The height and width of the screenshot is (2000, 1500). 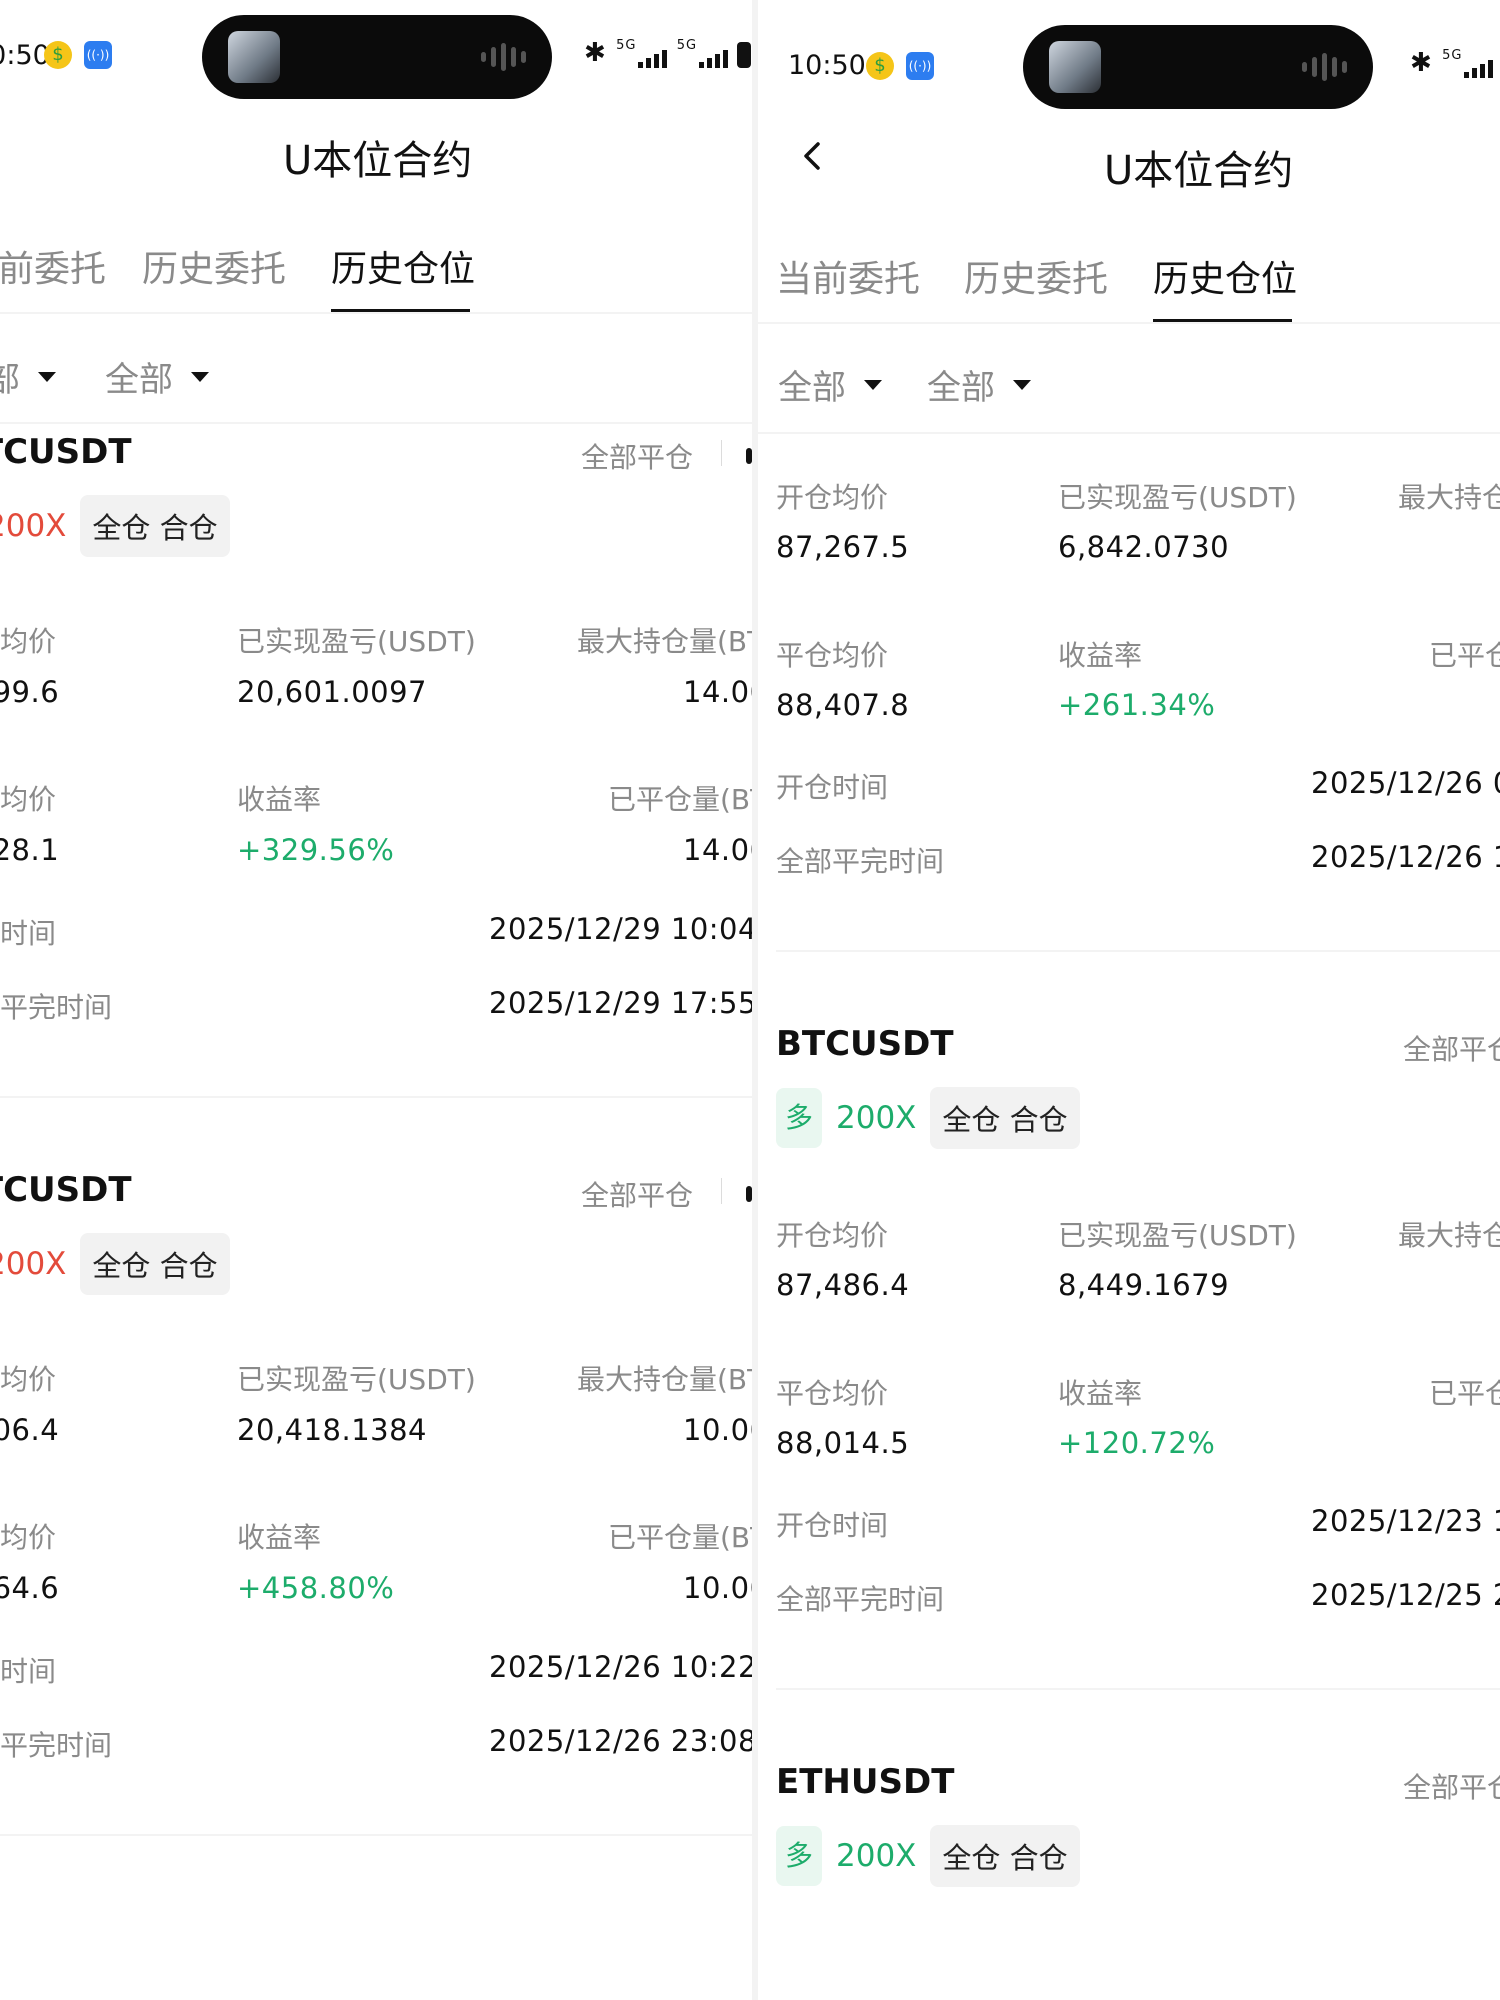 What do you see at coordinates (680, 1537) in the screenshot?
I see `closed-qty-label: 已平仓量(BTC)` at bounding box center [680, 1537].